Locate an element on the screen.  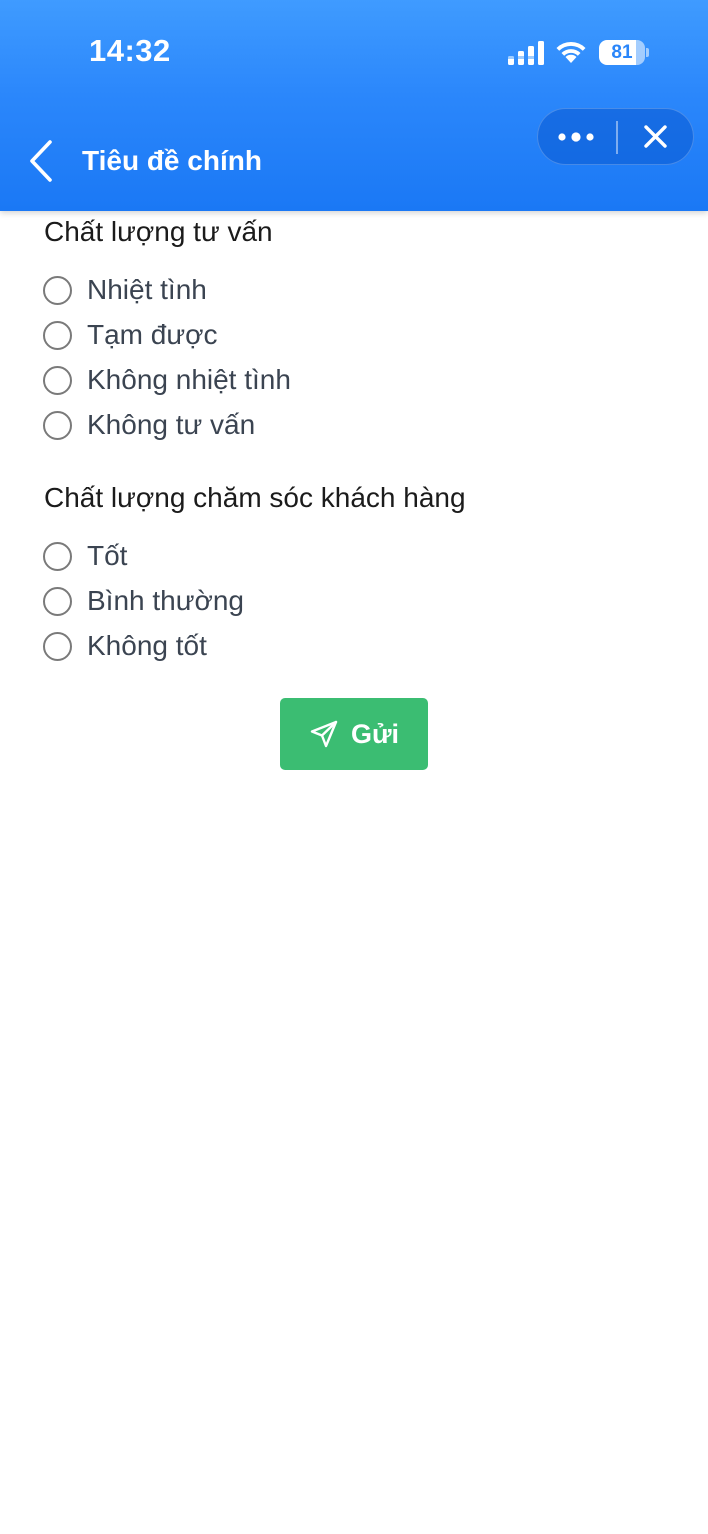
status-time: 14:32 is located at coordinates (130, 50).